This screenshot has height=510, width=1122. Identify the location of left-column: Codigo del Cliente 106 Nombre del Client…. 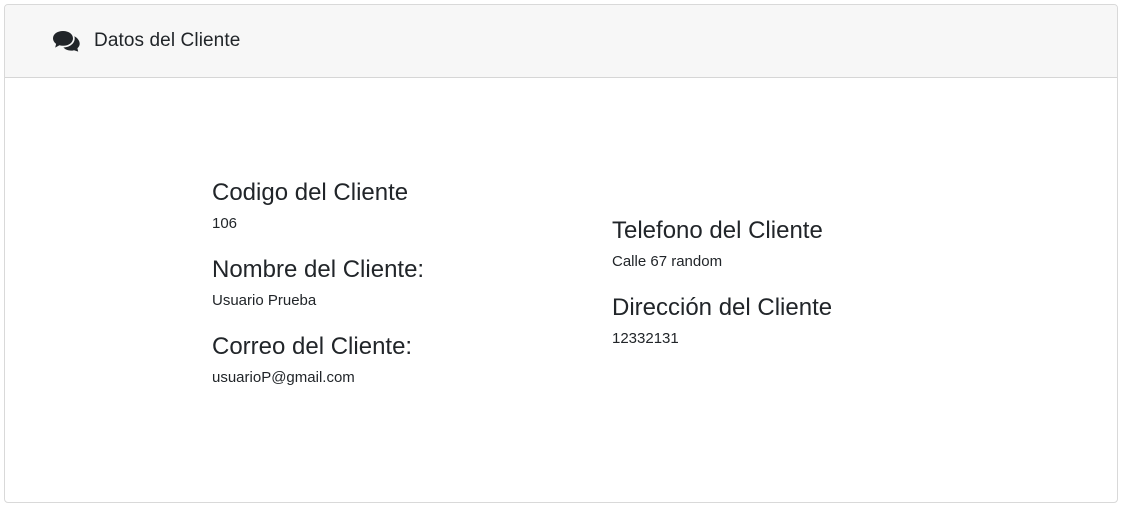
(402, 283).